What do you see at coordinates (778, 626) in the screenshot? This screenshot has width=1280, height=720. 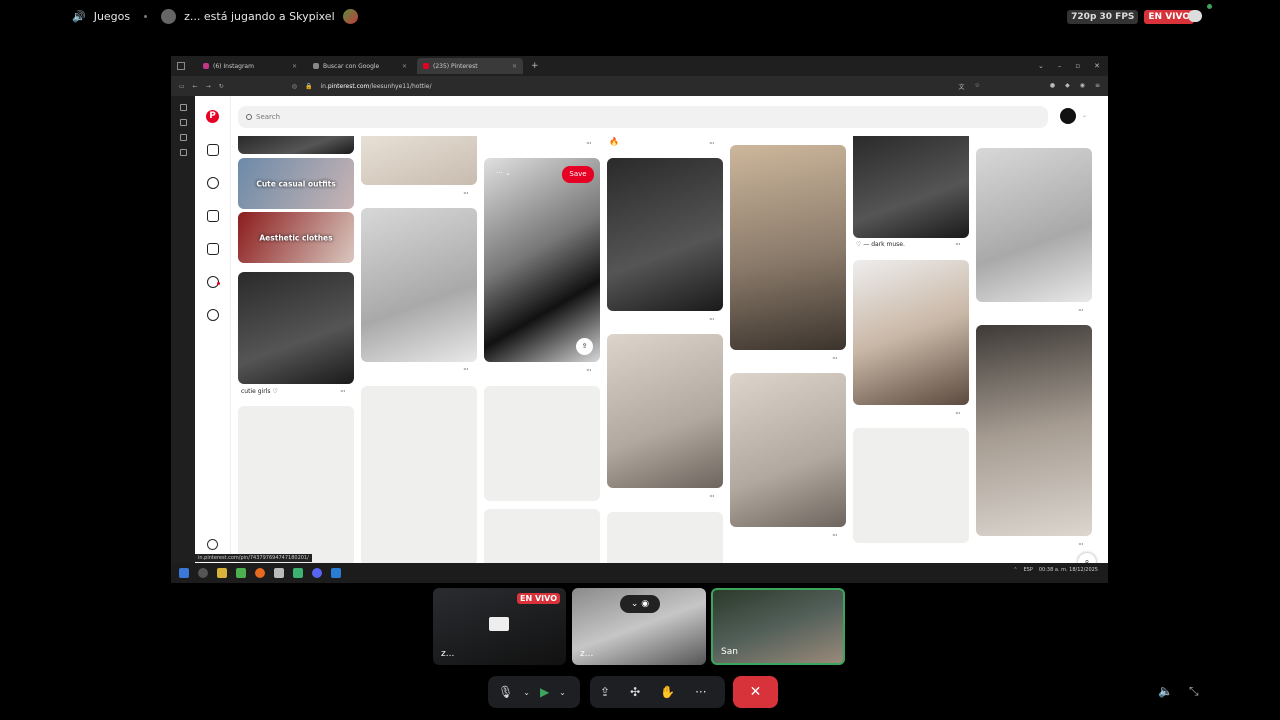 I see `participant-tile-speaking: San` at bounding box center [778, 626].